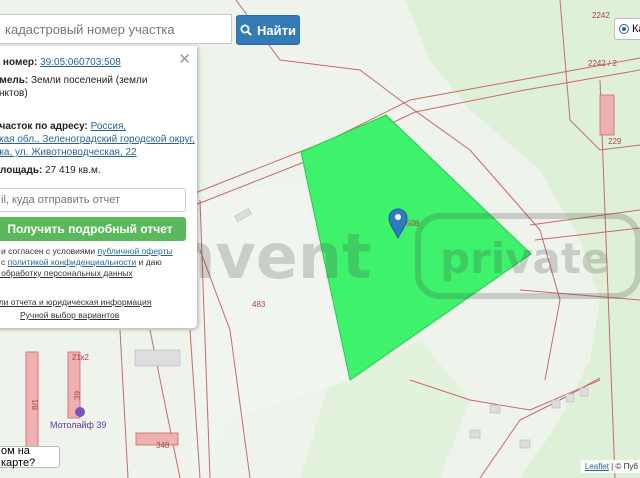 This screenshot has width=640, height=478. I want to click on area-row: площадь: 27 419 кв.м., so click(50, 170).